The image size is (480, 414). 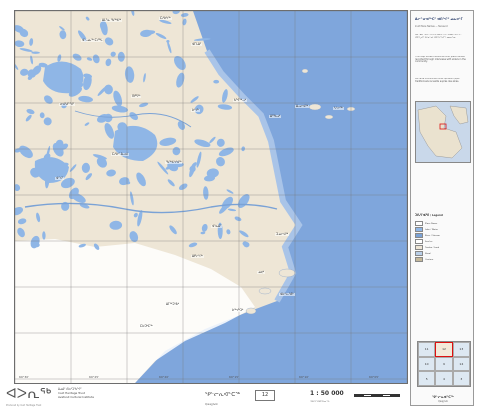 I want to click on sheet-index-grid: 11 12 13 10 9 14 5 4 3, so click(x=444, y=364).